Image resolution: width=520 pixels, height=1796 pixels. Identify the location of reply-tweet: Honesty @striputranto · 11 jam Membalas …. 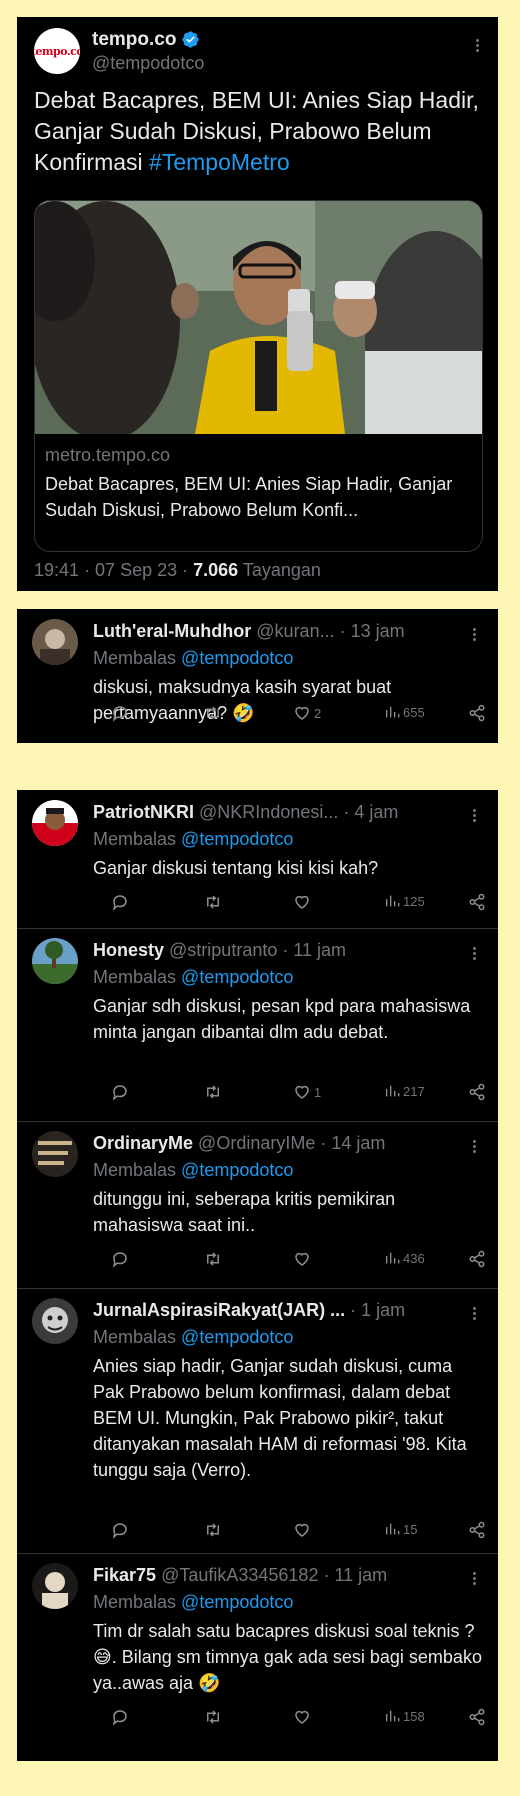
(257, 1024).